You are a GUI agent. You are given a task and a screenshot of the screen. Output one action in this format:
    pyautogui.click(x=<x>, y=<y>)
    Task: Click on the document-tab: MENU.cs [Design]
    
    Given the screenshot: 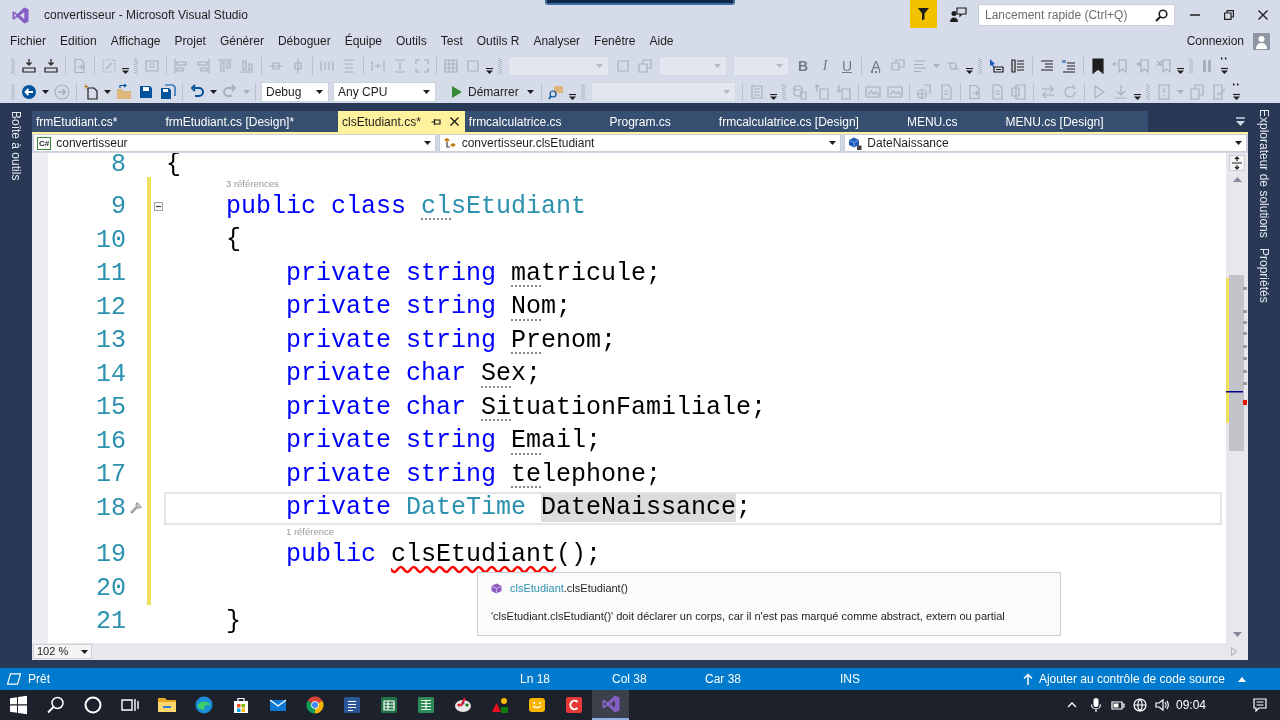 What is the action you would take?
    pyautogui.click(x=1074, y=121)
    